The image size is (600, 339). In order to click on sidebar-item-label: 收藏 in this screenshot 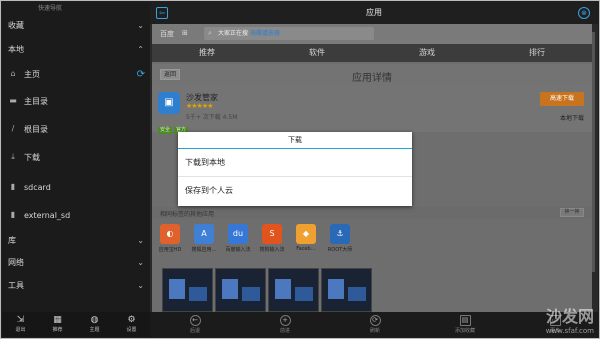, I will do `click(16, 25)`.